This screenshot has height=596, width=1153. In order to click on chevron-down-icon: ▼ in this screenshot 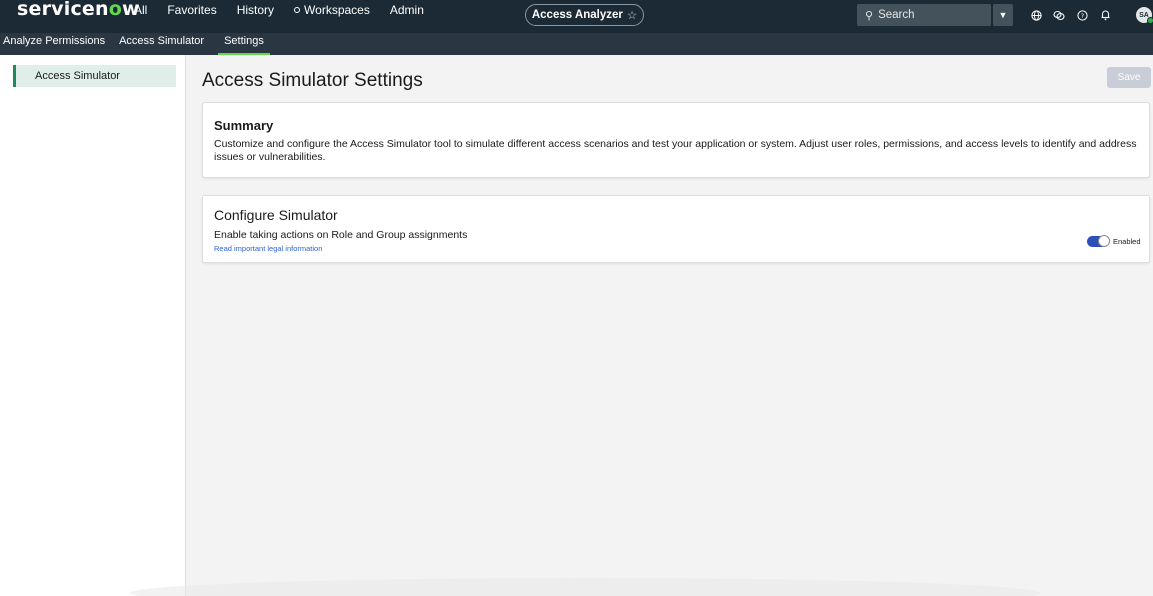, I will do `click(1003, 15)`.